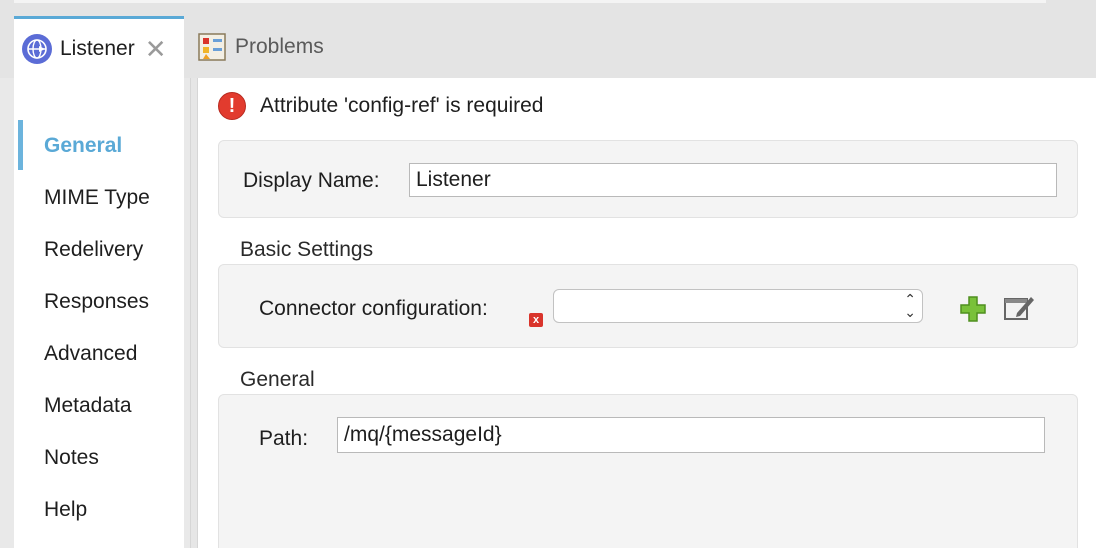 This screenshot has width=1096, height=548. Describe the element at coordinates (232, 106) in the screenshot. I see `error-icon: !` at that location.